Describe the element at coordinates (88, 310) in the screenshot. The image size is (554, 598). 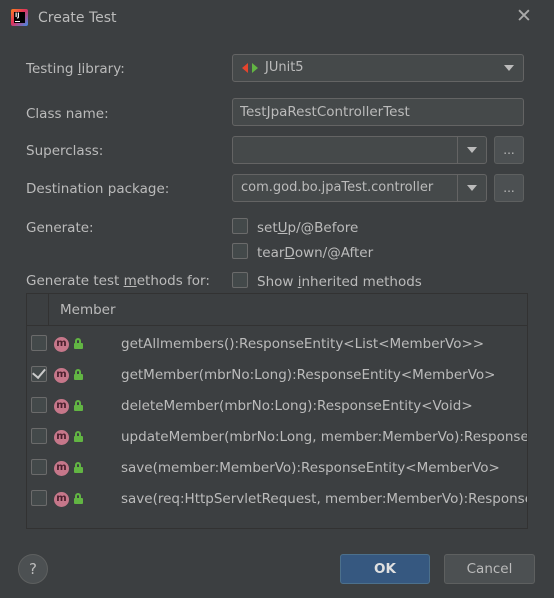
I see `member-column-header: Member` at that location.